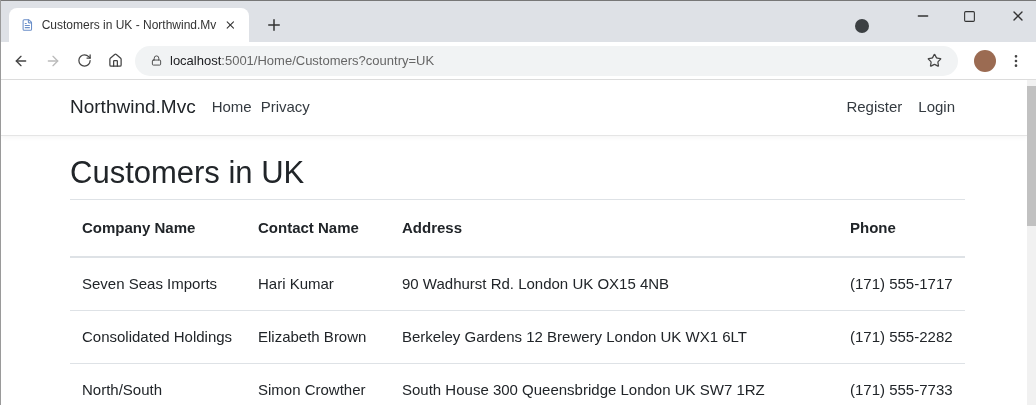 This screenshot has width=1036, height=405. I want to click on scrollbar-thumb, so click(1031, 156).